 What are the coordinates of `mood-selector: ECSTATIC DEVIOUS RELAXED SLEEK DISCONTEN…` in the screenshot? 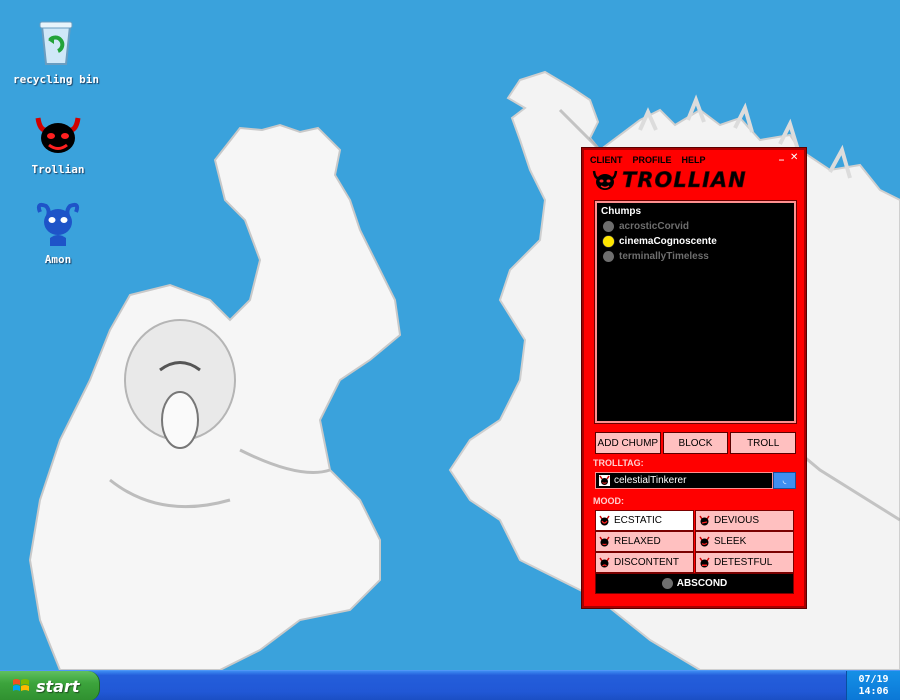 It's located at (694, 552).